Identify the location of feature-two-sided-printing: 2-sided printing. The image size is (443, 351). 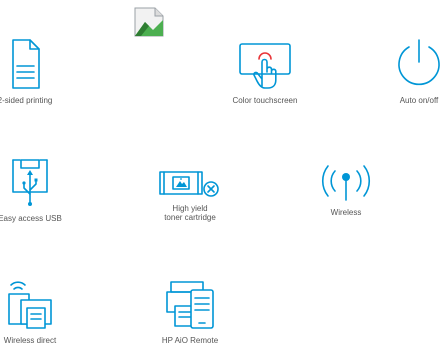
(50, 71).